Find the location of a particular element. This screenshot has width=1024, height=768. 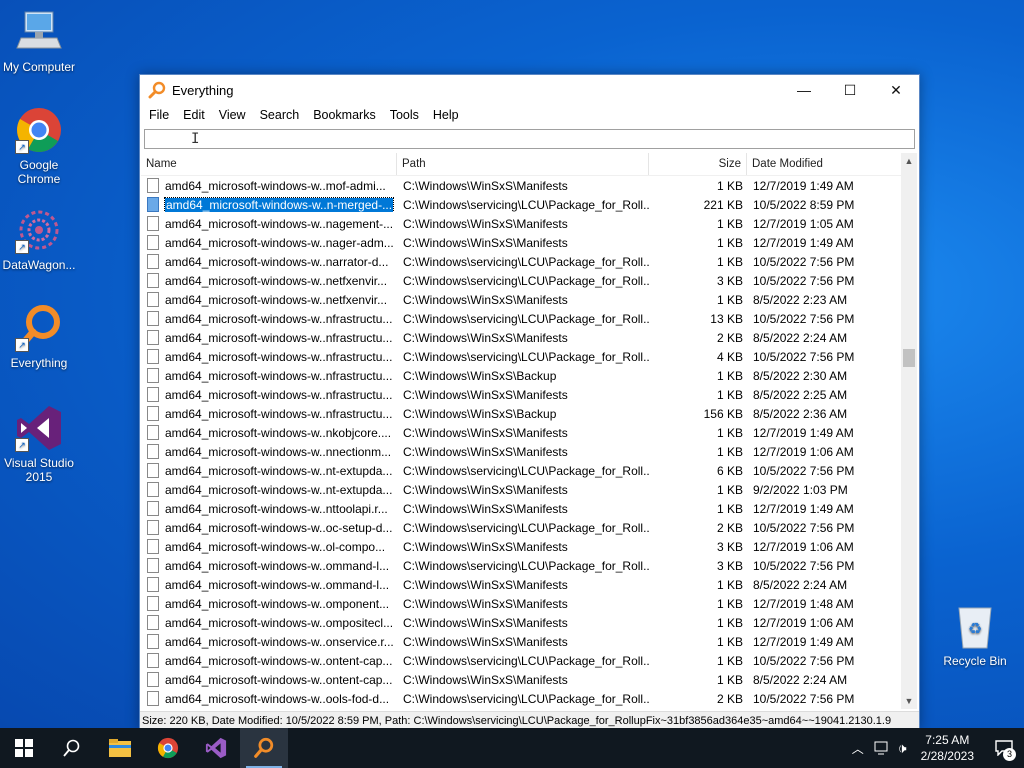

start-icon is located at coordinates (24, 748).